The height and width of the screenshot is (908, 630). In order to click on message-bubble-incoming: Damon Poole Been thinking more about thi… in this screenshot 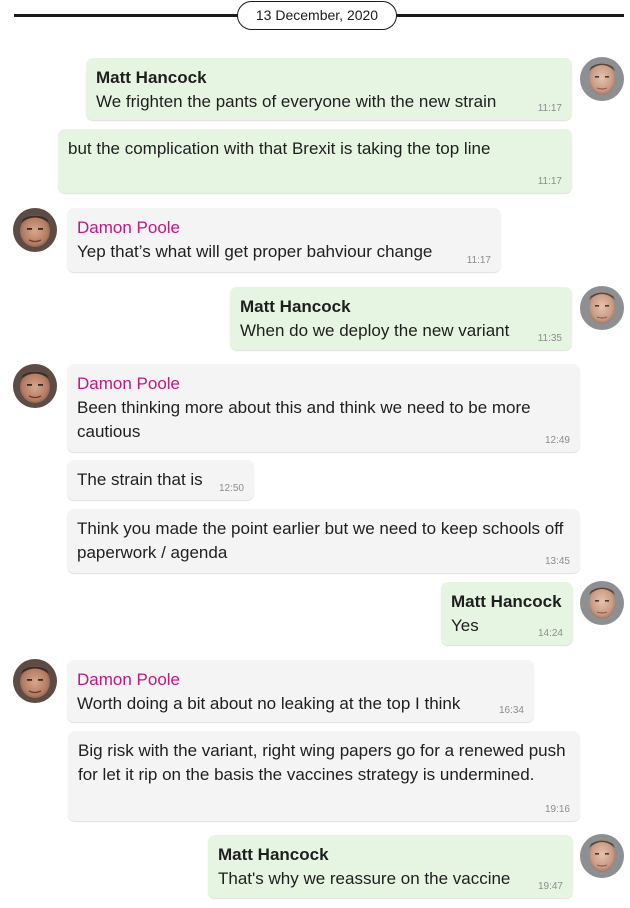, I will do `click(323, 408)`.